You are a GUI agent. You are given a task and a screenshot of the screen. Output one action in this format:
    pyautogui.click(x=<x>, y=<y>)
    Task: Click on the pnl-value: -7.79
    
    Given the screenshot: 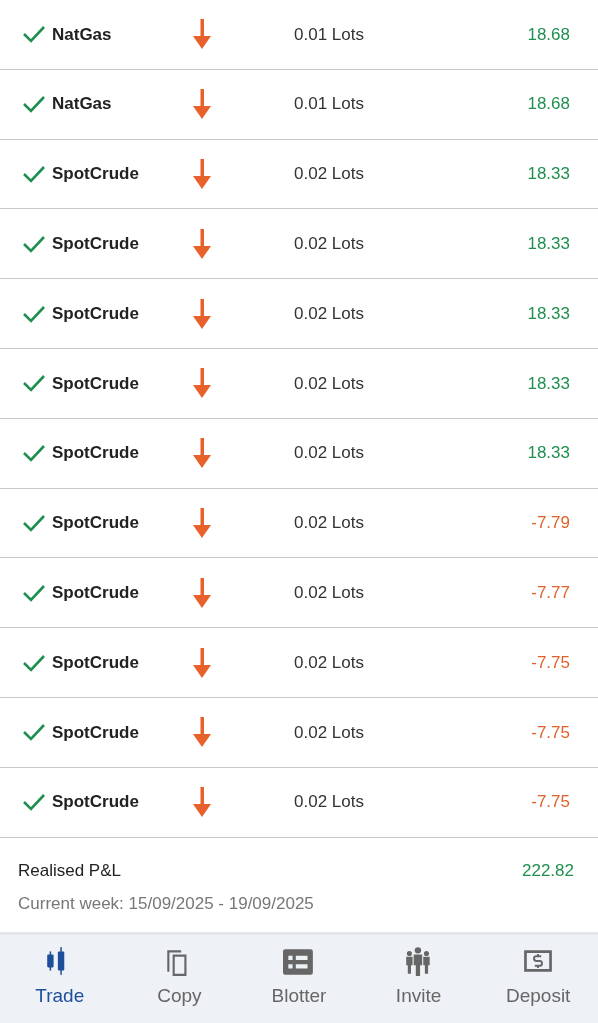 What is the action you would take?
    pyautogui.click(x=550, y=523)
    